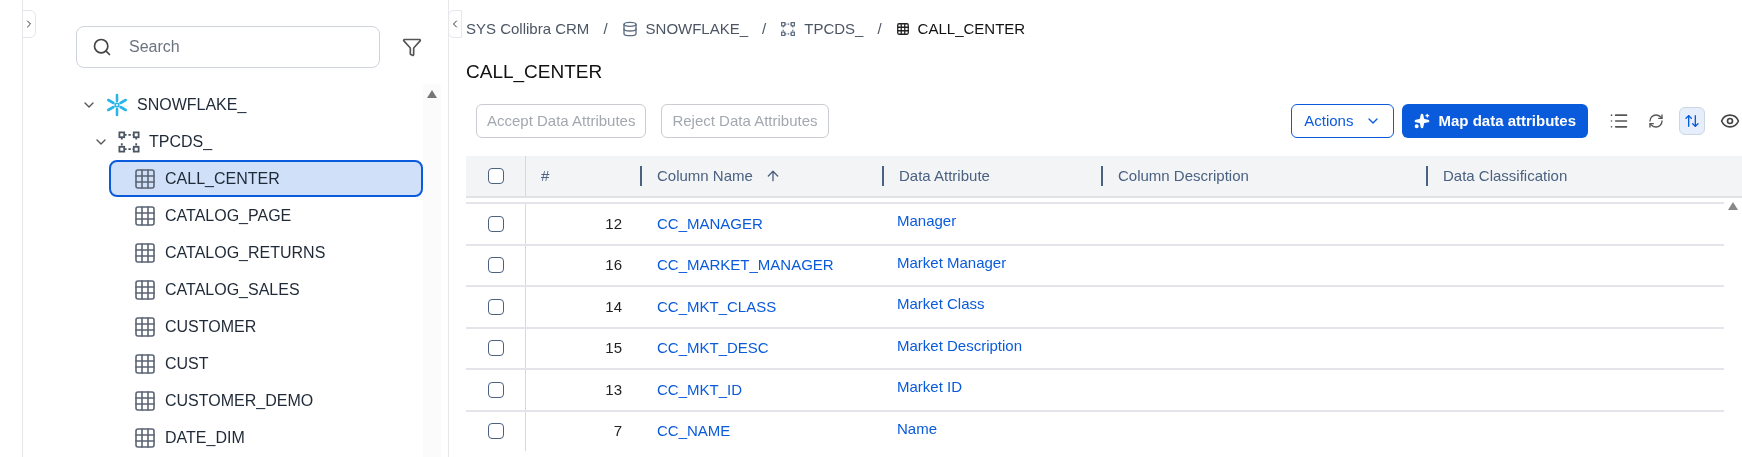 Image resolution: width=1742 pixels, height=457 pixels. I want to click on tree-item: CATALOG_RETURNS, so click(266, 252).